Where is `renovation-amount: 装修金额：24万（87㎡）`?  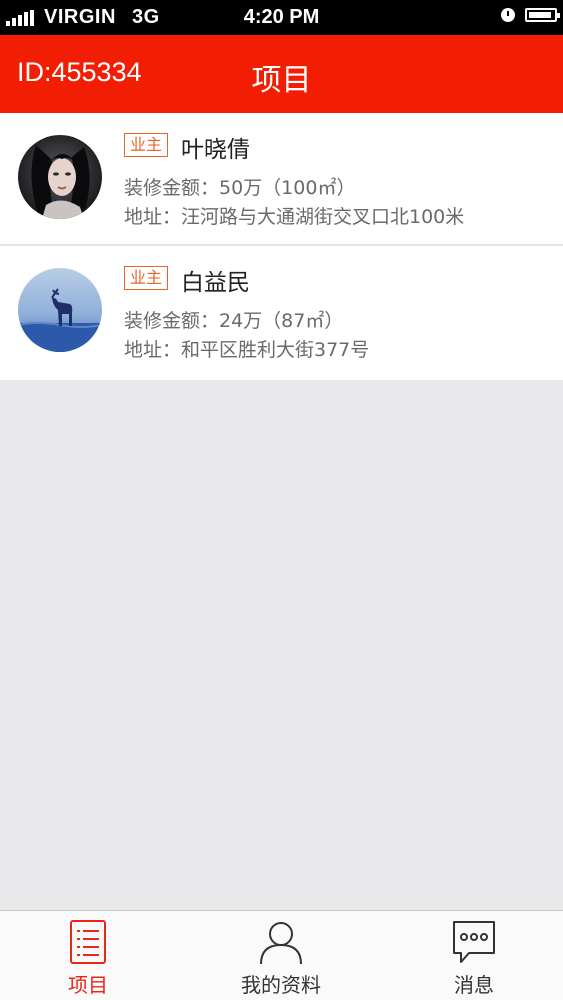
renovation-amount: 装修金额：24万（87㎡） is located at coordinates (234, 321).